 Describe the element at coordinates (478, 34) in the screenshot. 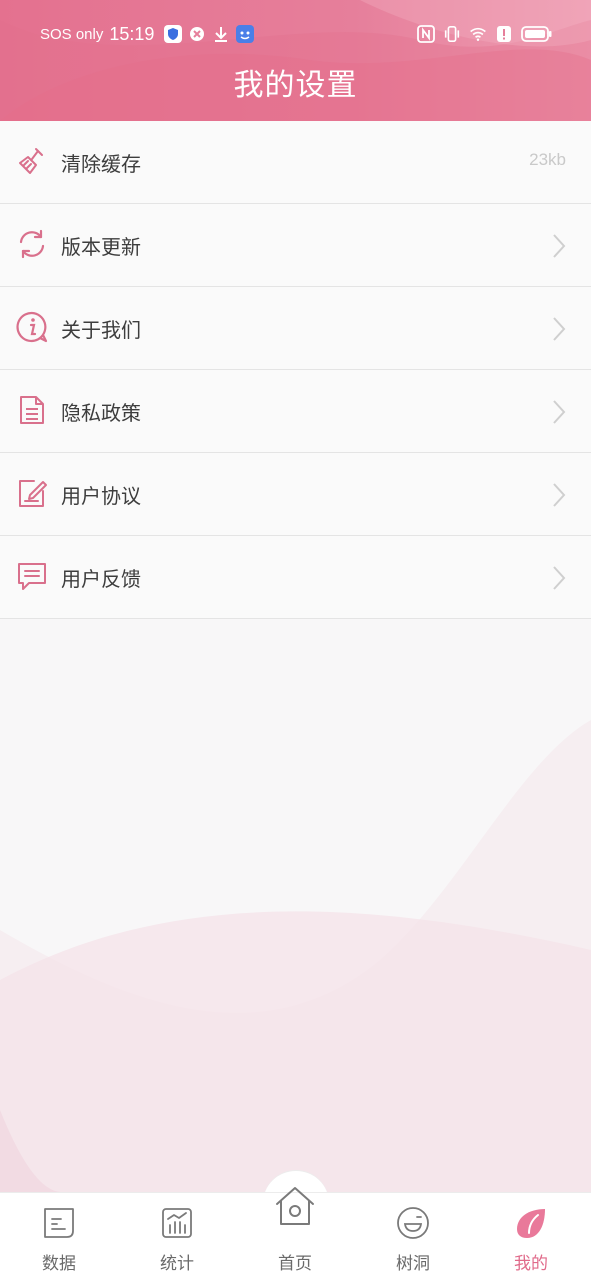

I see `wifi-icon` at that location.